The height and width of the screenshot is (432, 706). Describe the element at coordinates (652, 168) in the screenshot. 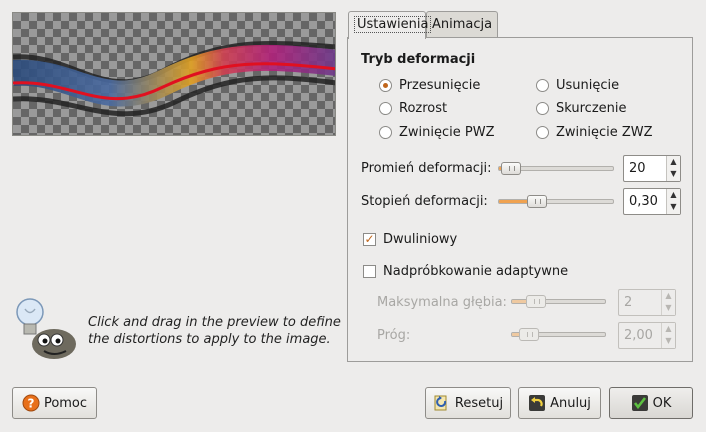

I see `radius-spinbutton: 20 ▲ ▼` at that location.